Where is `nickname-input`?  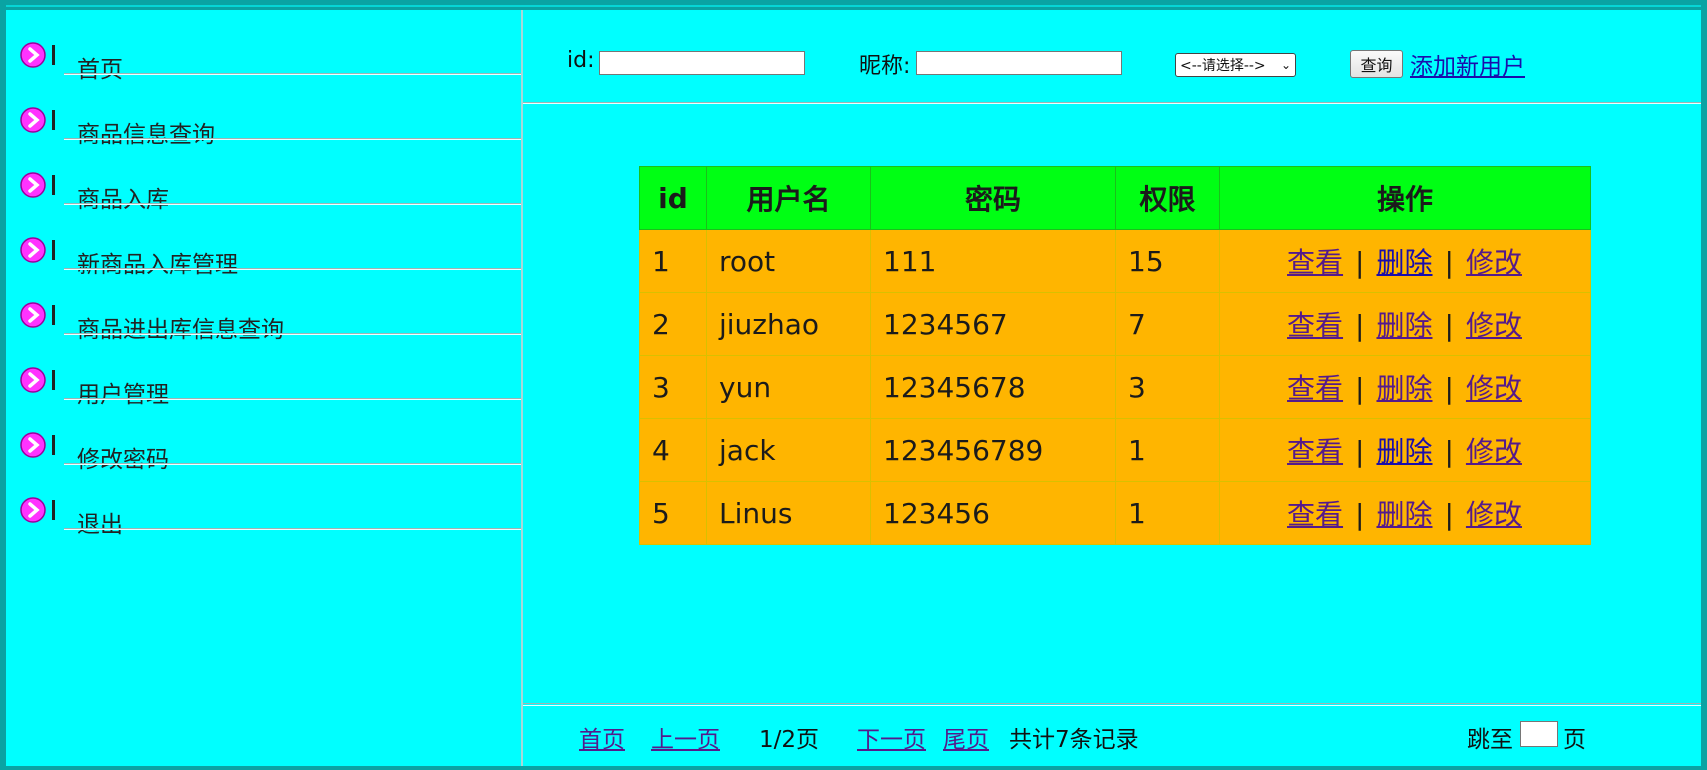 nickname-input is located at coordinates (1019, 63).